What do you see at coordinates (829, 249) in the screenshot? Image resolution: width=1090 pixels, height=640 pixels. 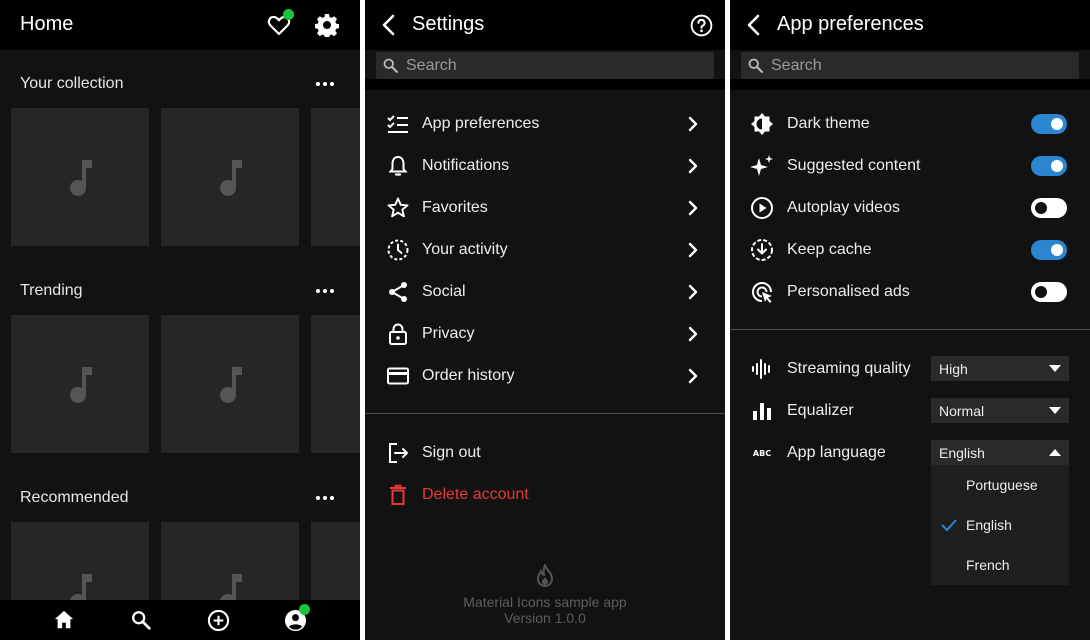 I see `pref-label: Keep cache` at bounding box center [829, 249].